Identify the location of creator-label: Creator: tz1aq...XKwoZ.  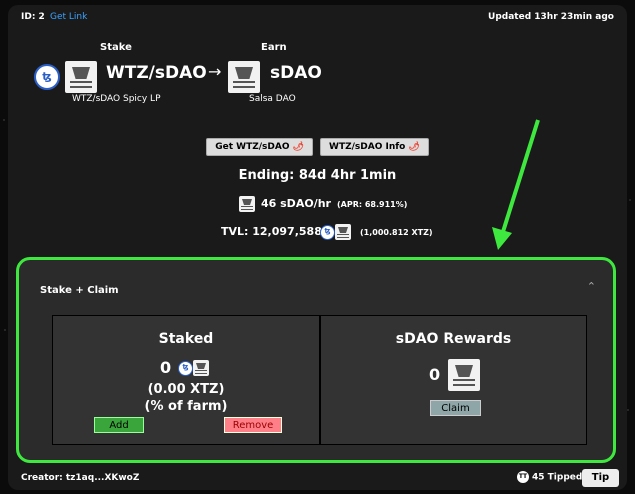
(80, 478).